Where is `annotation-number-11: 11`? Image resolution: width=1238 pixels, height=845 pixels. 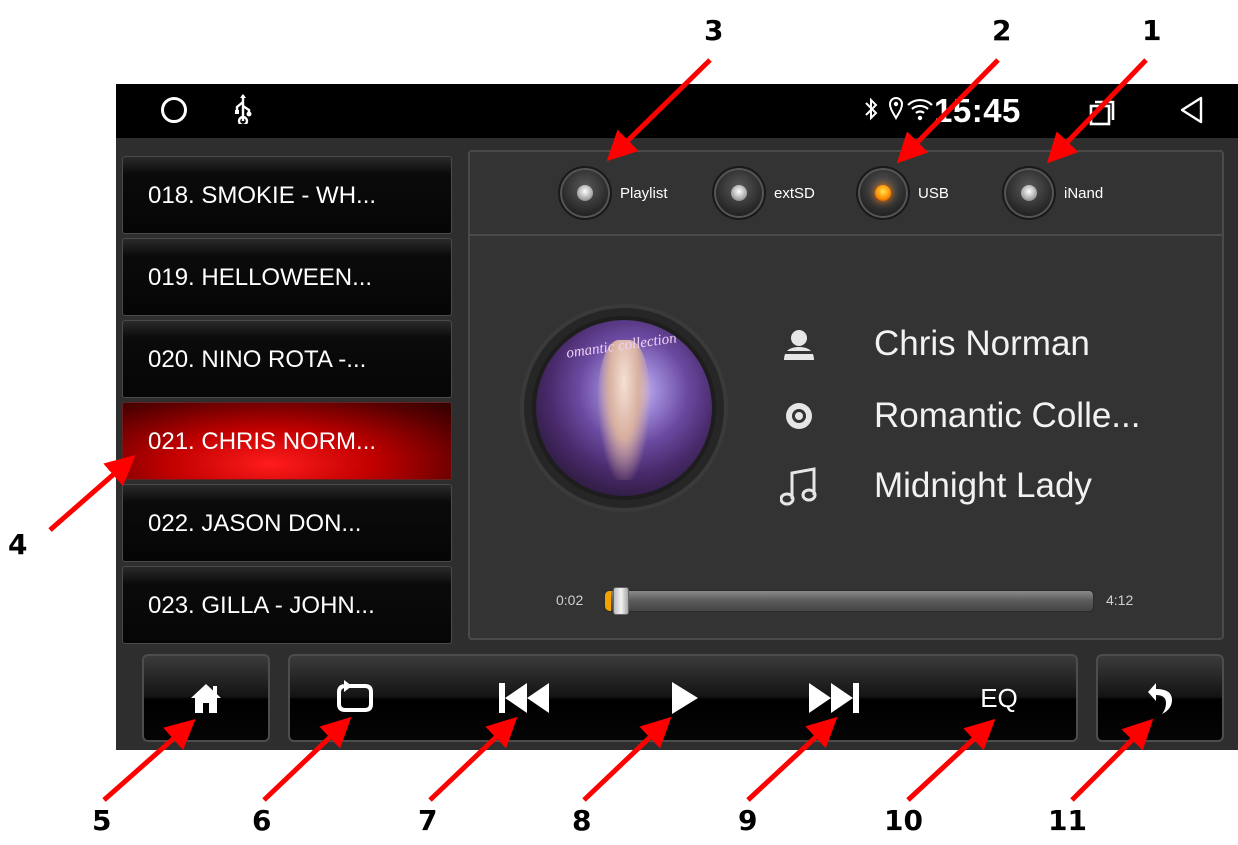
annotation-number-11: 11 is located at coordinates (1067, 820).